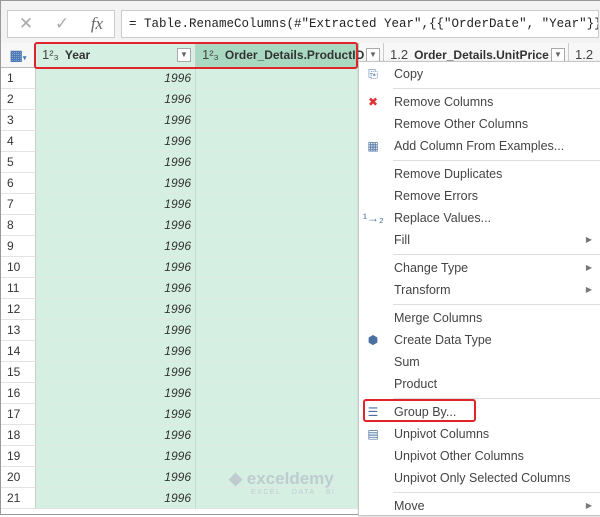 This screenshot has width=600, height=517. I want to click on row-number: 2, so click(18, 99).